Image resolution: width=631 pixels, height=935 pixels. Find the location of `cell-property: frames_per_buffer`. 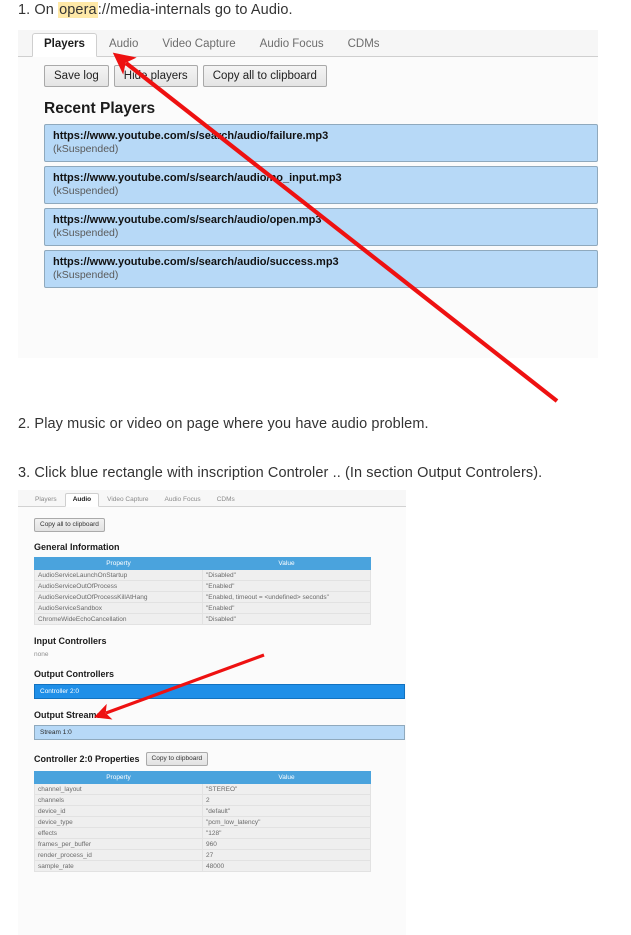

cell-property: frames_per_buffer is located at coordinates (118, 844).